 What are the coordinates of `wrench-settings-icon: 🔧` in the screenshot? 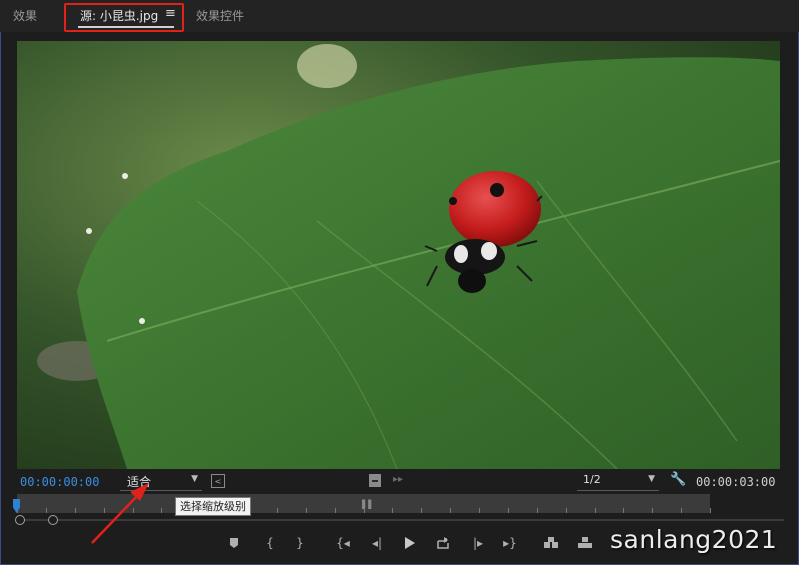 It's located at (678, 479).